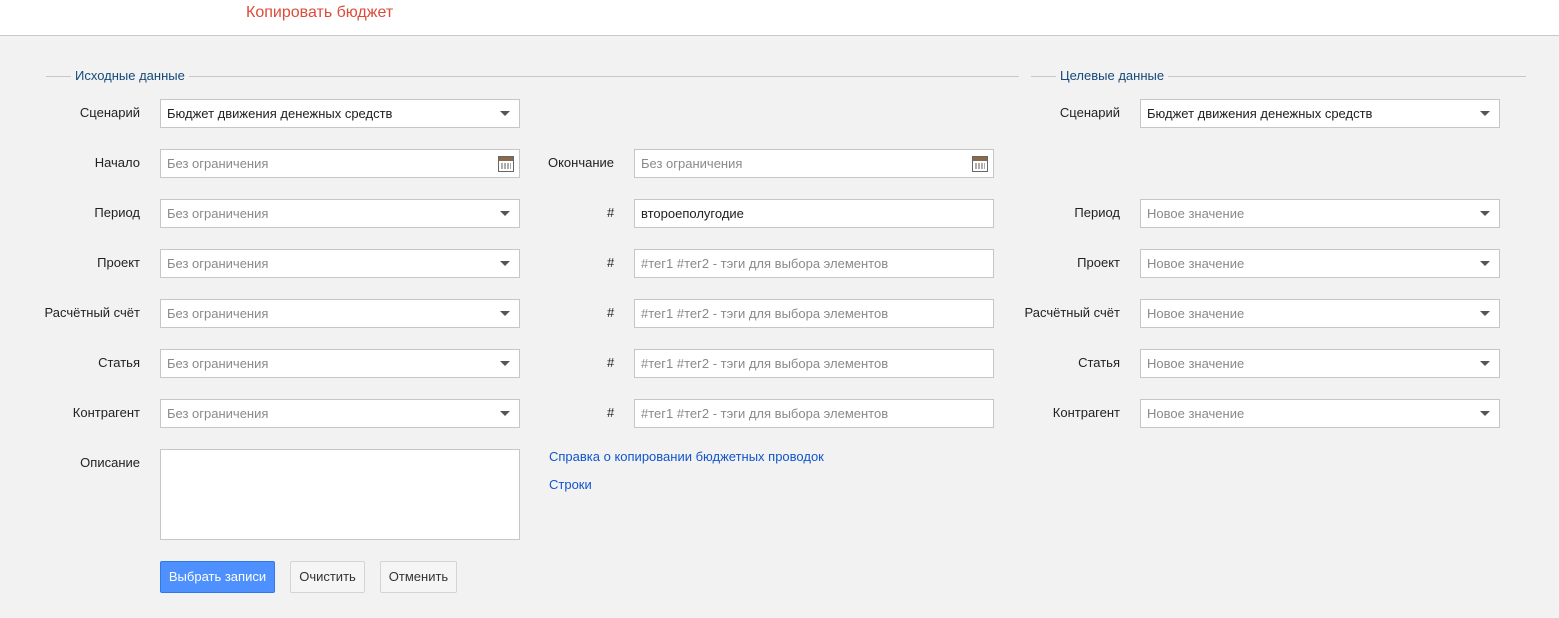 The height and width of the screenshot is (618, 1559). Describe the element at coordinates (765, 413) in the screenshot. I see `counterparty-tags-placeholder: #тег1 #тег2 - тэги для выбора элементов` at that location.